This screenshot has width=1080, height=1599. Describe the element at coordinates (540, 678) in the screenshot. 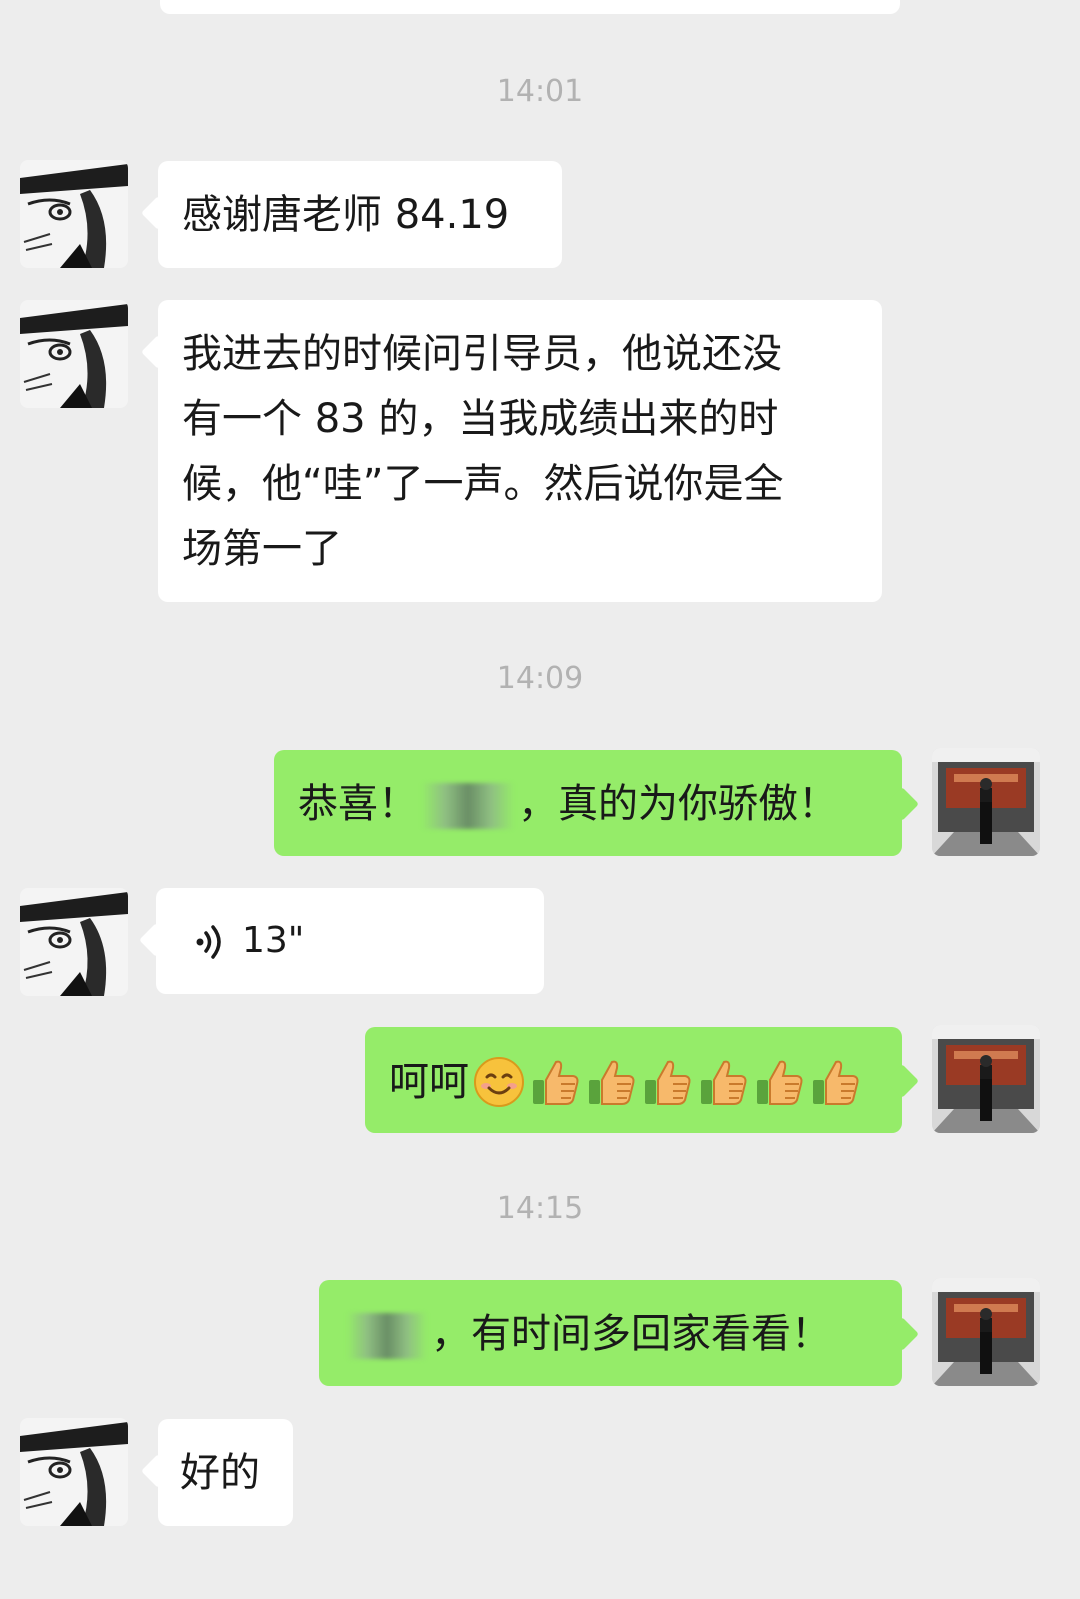

I see `timestamp: 14:09` at that location.